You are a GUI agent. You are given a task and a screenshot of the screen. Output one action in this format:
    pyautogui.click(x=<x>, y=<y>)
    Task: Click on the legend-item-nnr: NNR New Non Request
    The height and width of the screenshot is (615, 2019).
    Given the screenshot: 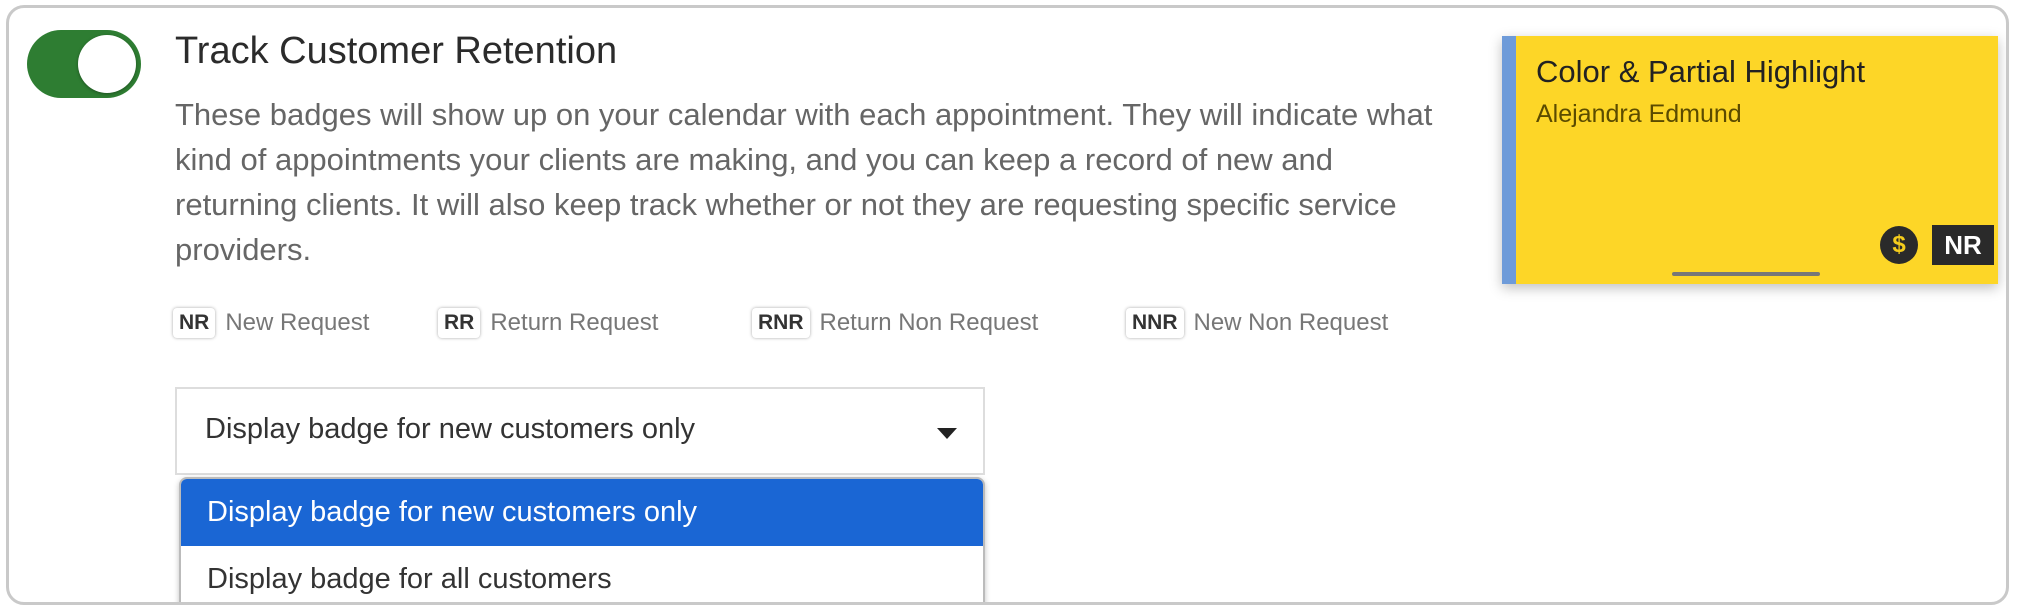 What is the action you would take?
    pyautogui.click(x=1257, y=323)
    